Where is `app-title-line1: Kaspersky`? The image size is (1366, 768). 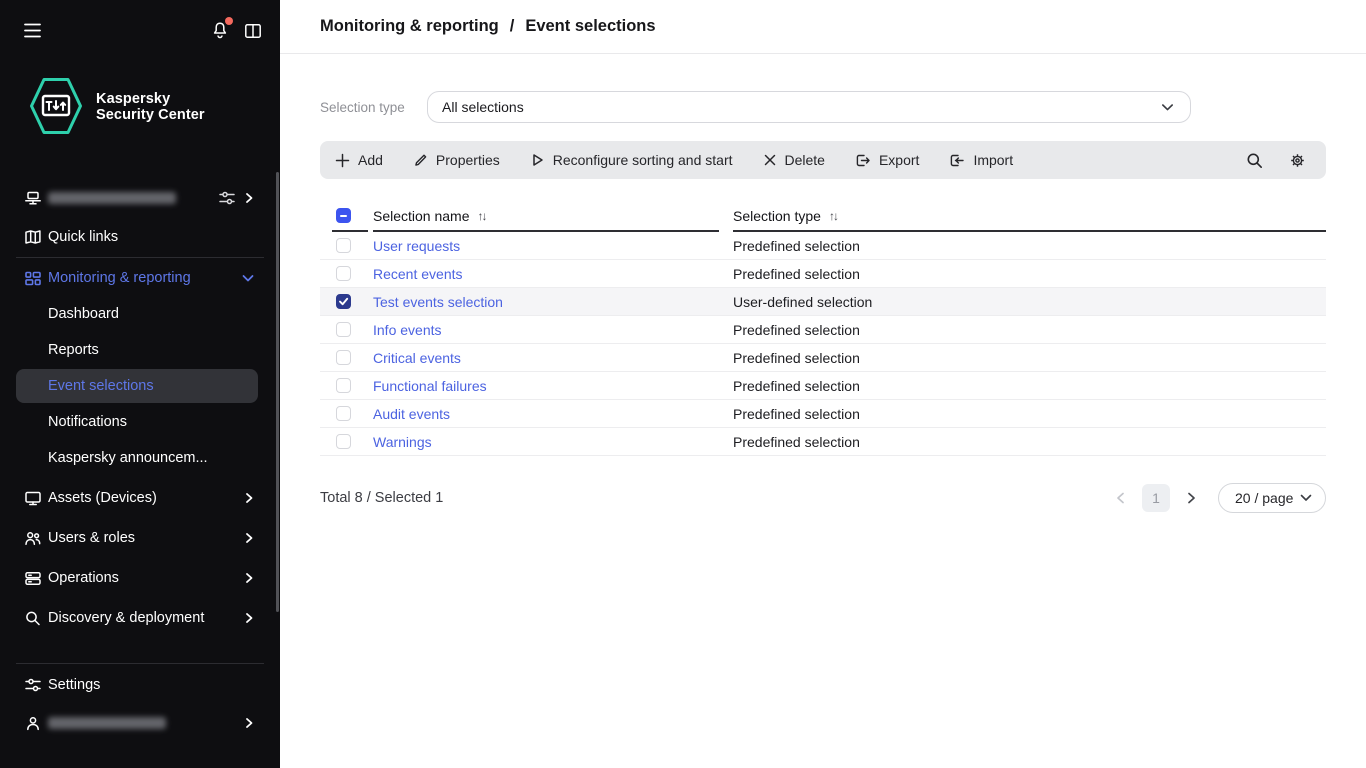 app-title-line1: Kaspersky is located at coordinates (133, 99).